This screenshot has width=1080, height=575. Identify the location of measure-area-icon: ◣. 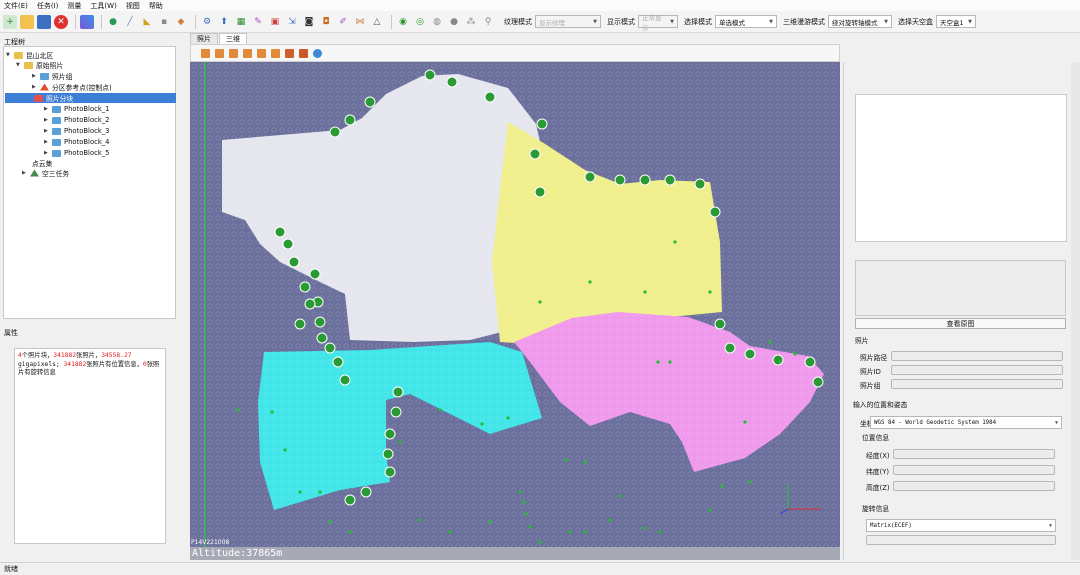
(147, 22).